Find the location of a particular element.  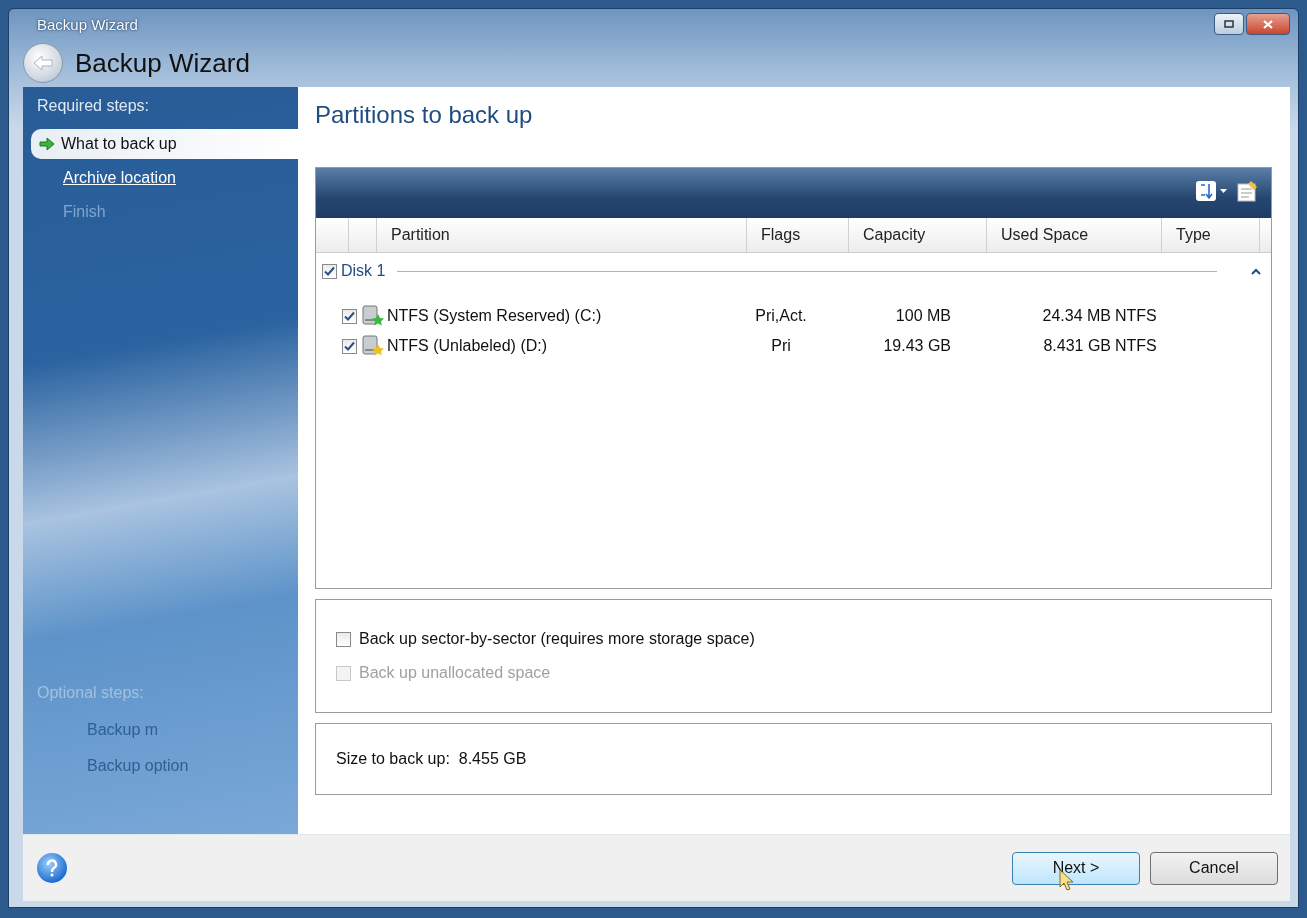

close-icon is located at coordinates (1268, 24).